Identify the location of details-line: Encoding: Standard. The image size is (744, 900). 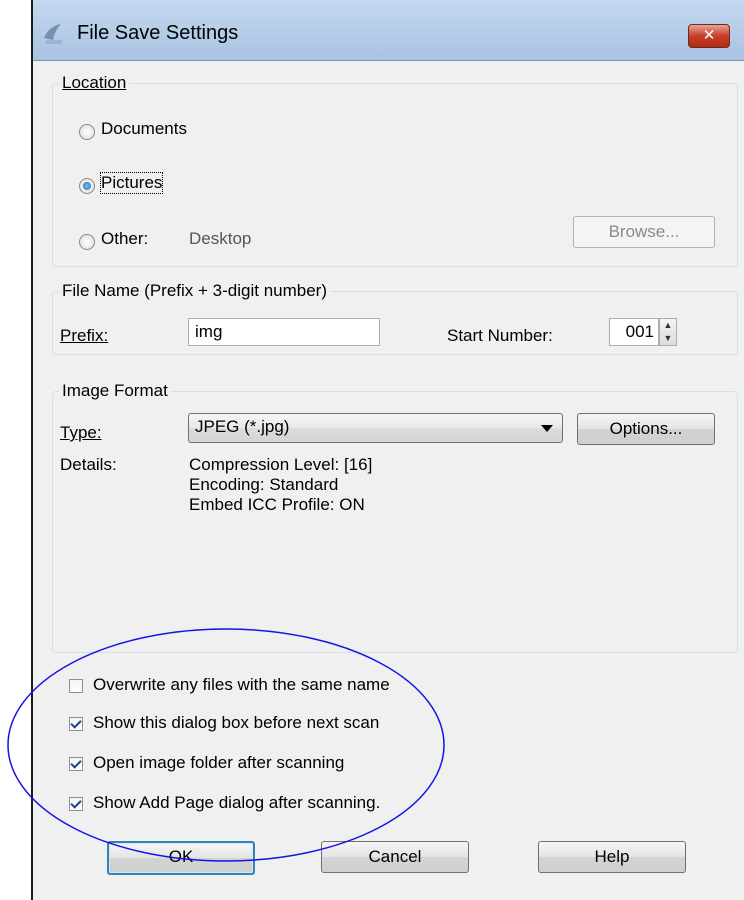
(264, 484).